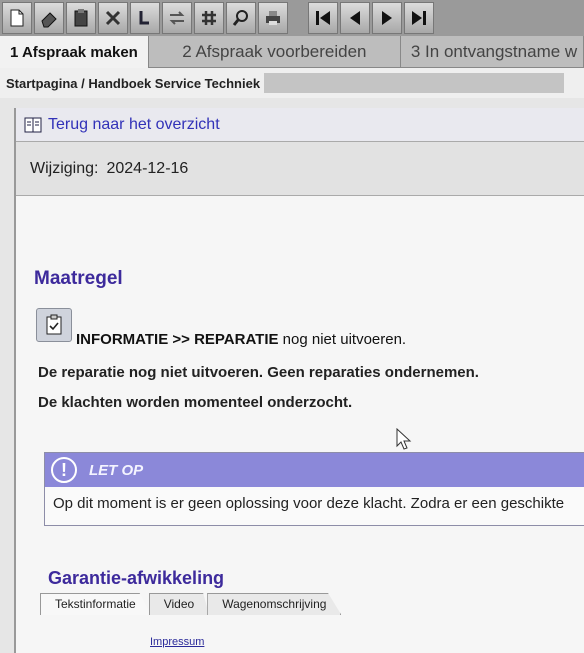 The width and height of the screenshot is (584, 653). What do you see at coordinates (133, 83) in the screenshot?
I see `breadcrumb: Startpagina / Handboek Service Techniek` at bounding box center [133, 83].